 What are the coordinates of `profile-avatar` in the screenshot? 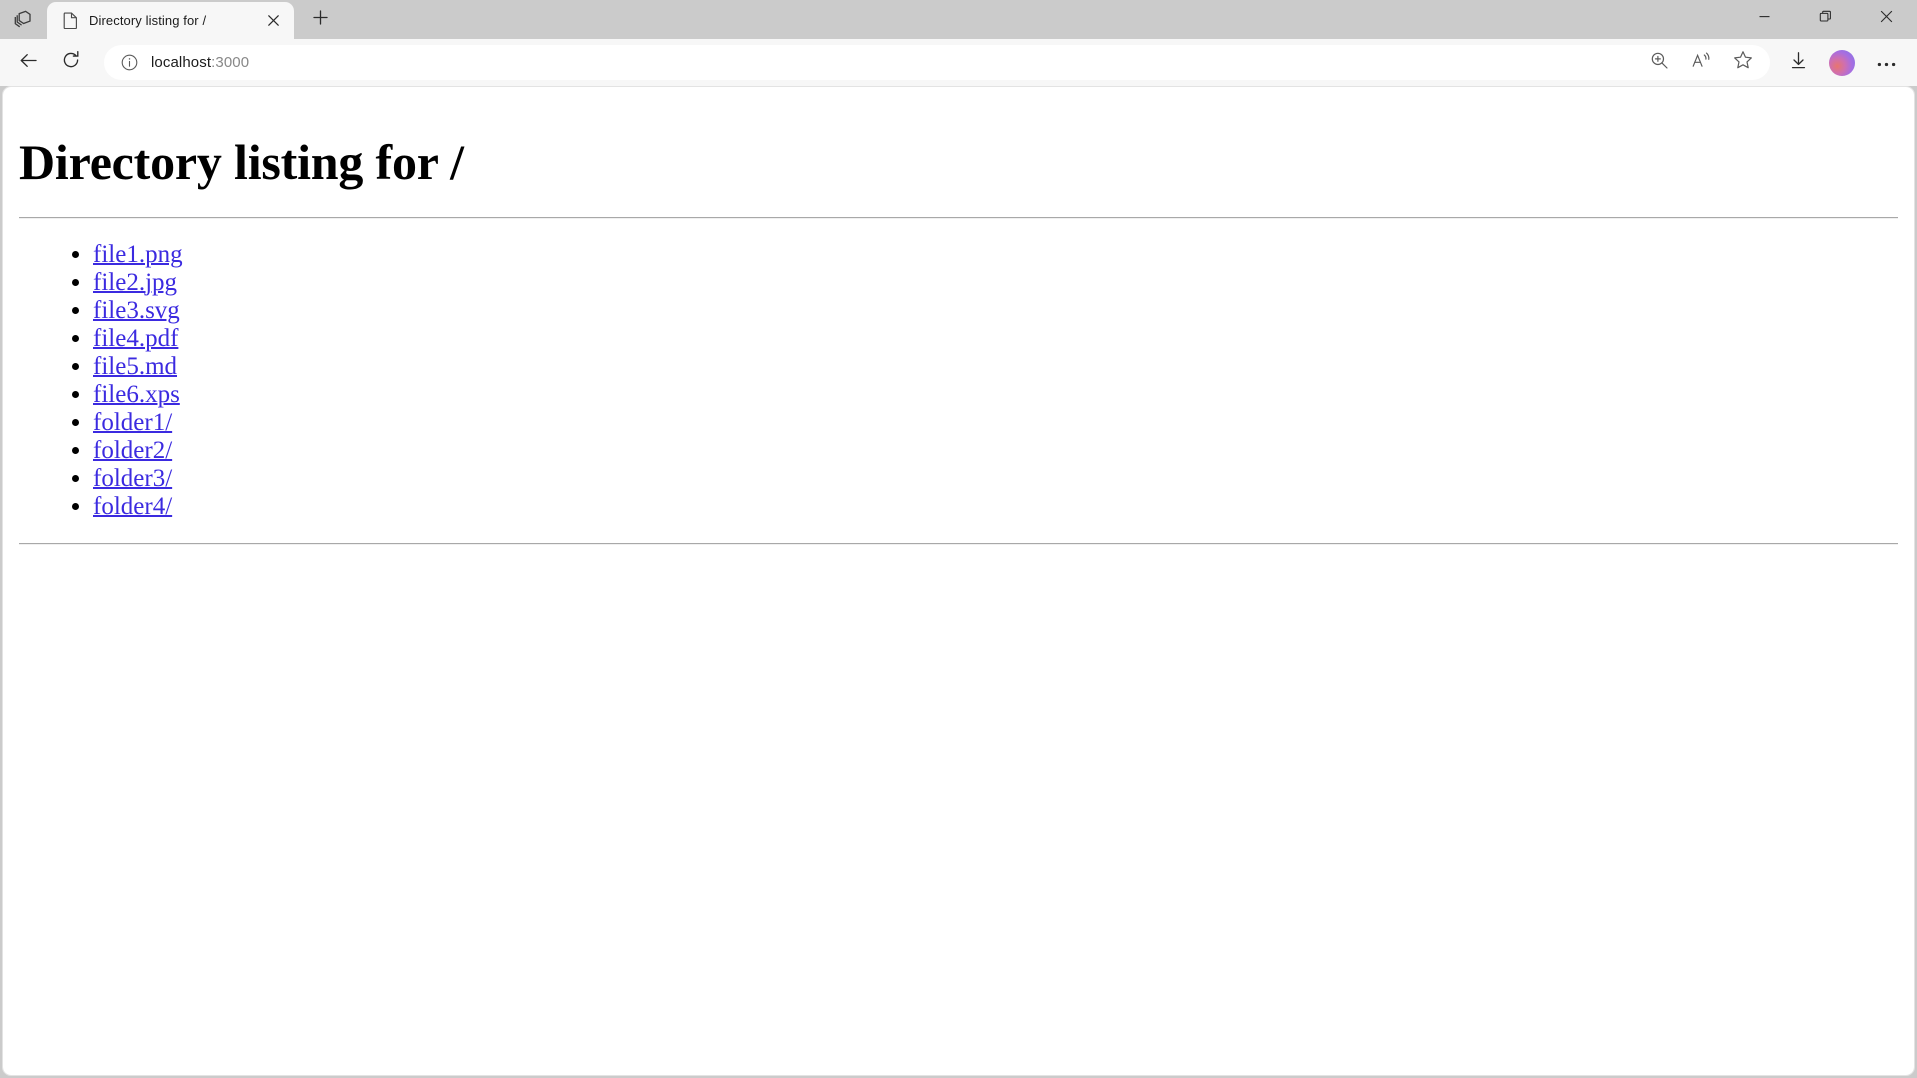 It's located at (1842, 62).